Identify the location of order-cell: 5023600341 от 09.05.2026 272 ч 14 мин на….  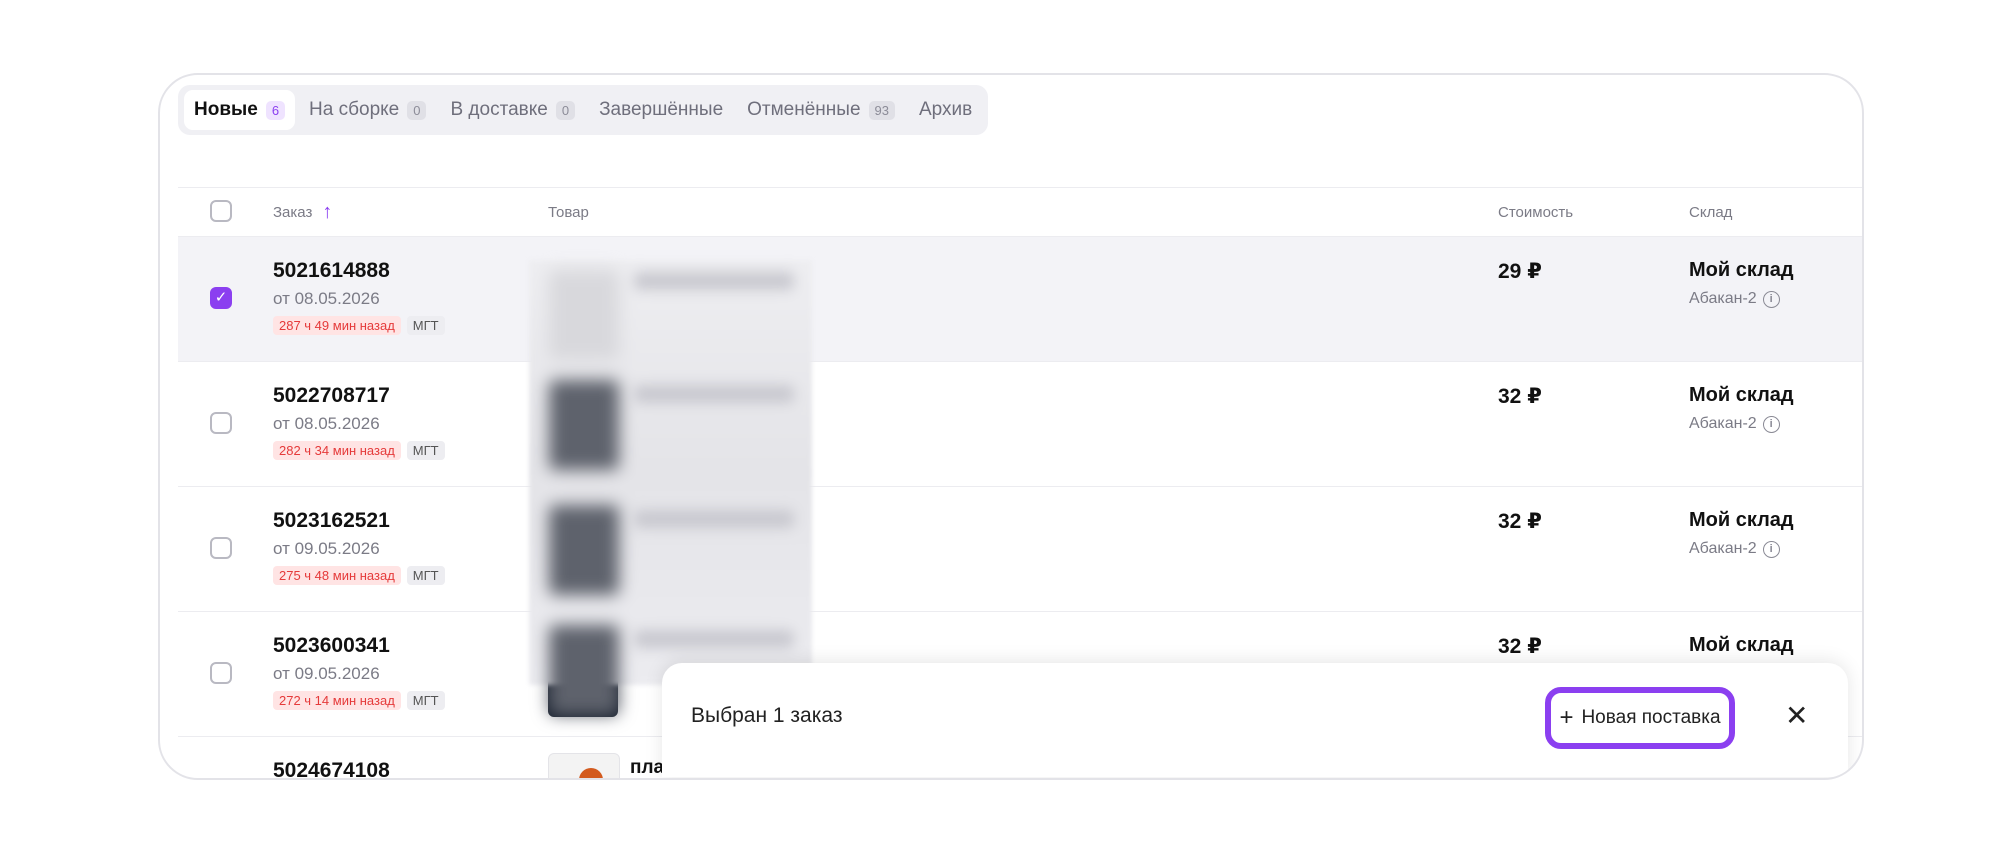
(359, 672).